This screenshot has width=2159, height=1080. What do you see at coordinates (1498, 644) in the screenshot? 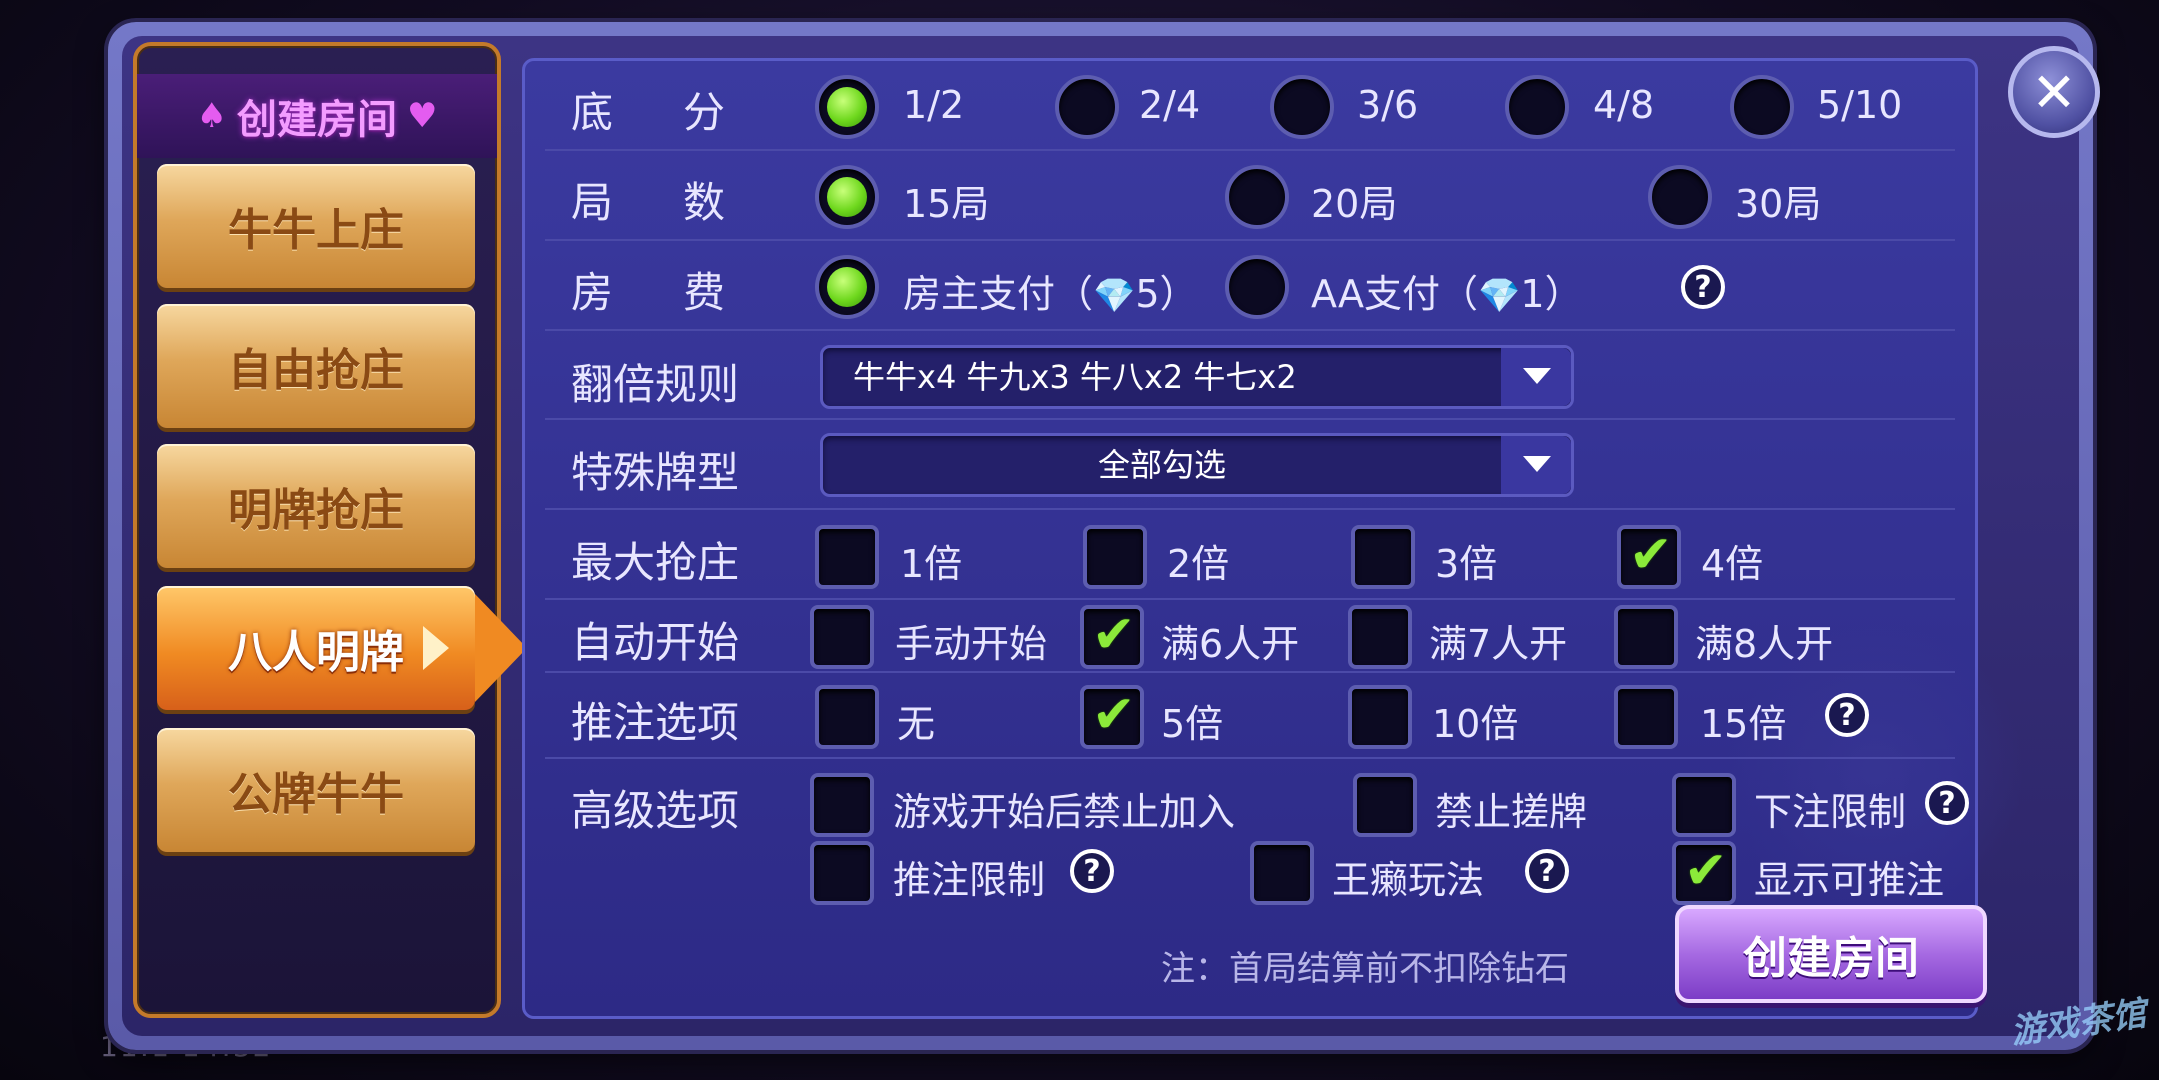
I see `auto-start-option-label: 满7人开` at bounding box center [1498, 644].